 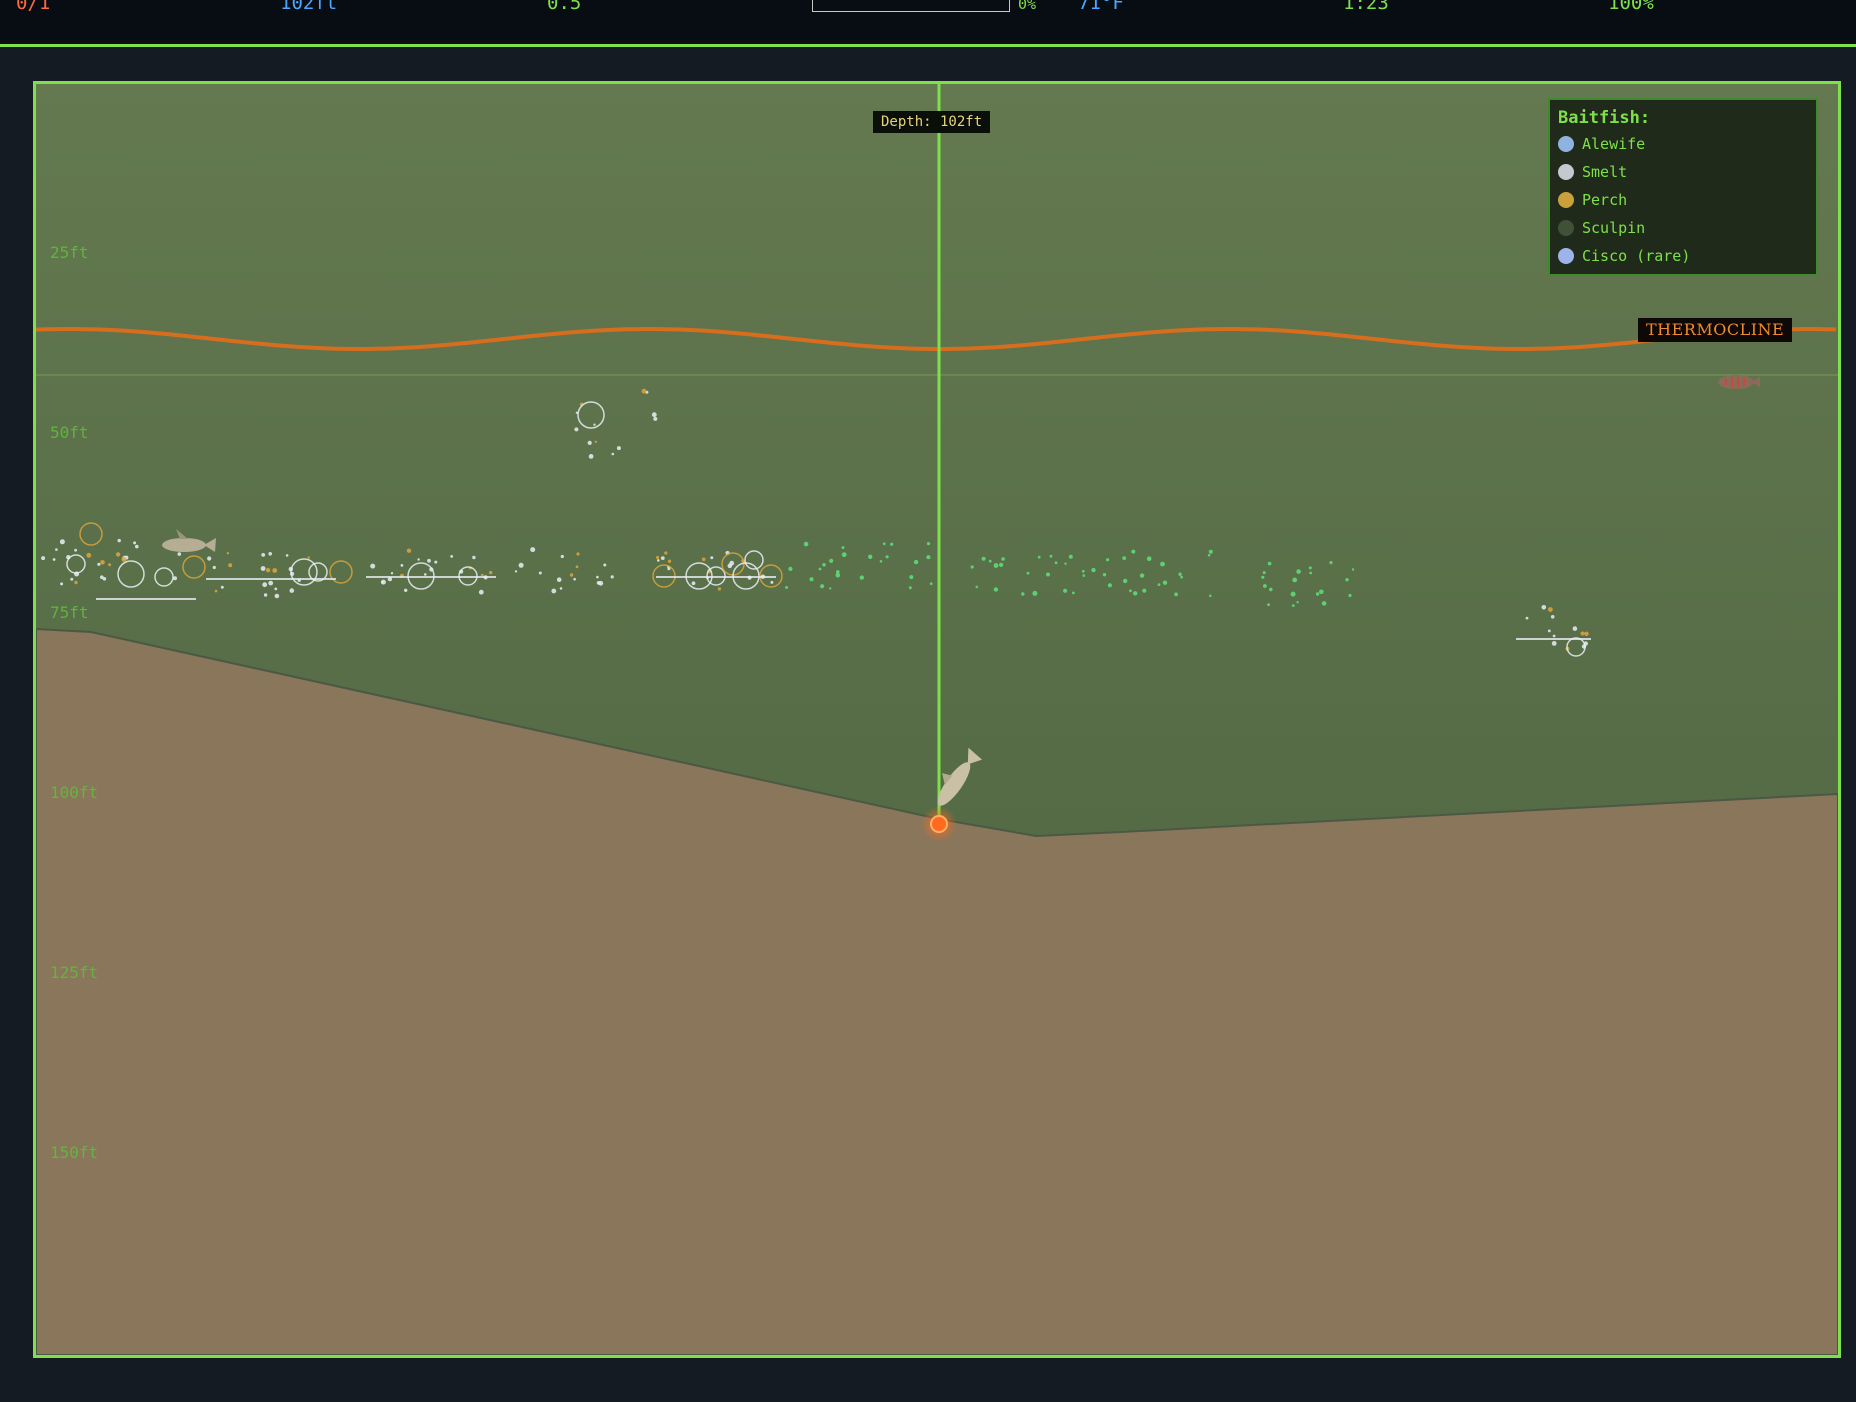 I want to click on speed-readout: 0.5, so click(x=564, y=7).